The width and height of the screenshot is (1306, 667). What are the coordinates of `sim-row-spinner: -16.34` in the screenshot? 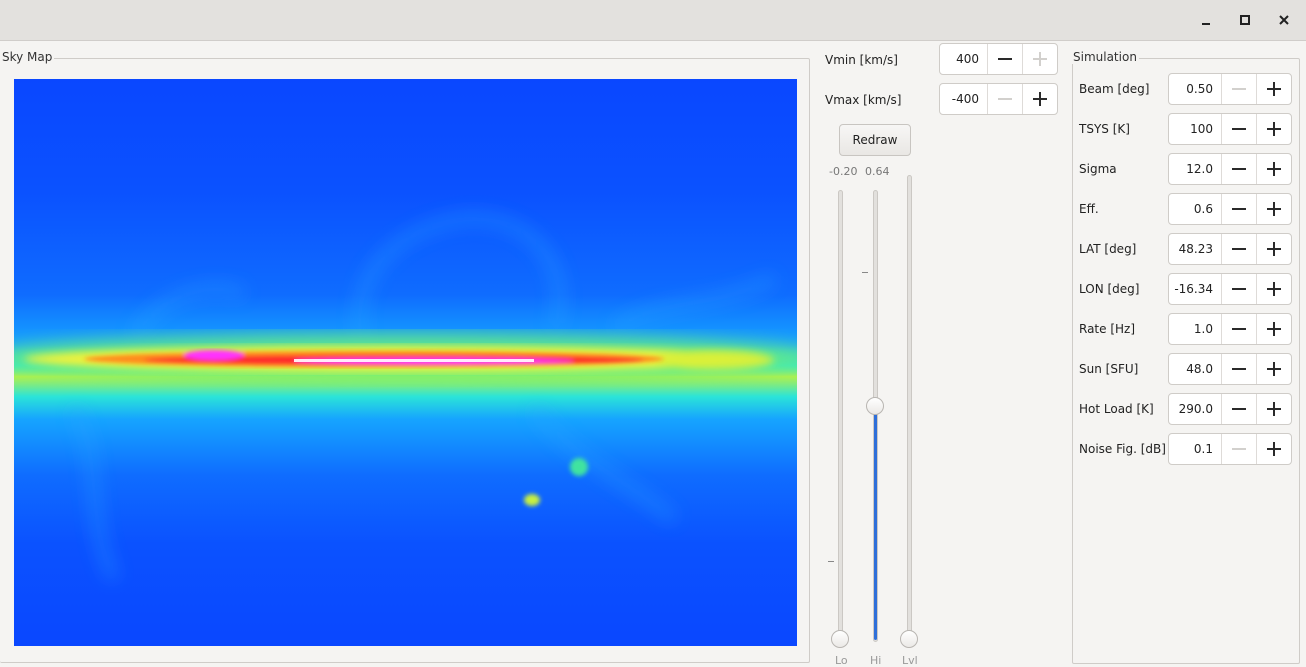 It's located at (1230, 289).